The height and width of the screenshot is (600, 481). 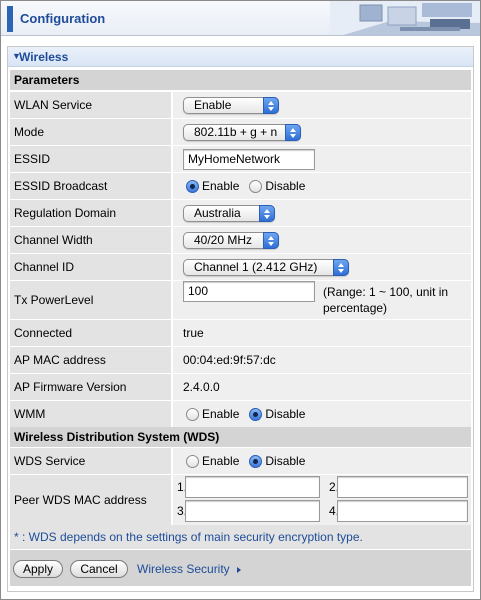 What do you see at coordinates (240, 333) in the screenshot?
I see `row-connected: Connected true` at bounding box center [240, 333].